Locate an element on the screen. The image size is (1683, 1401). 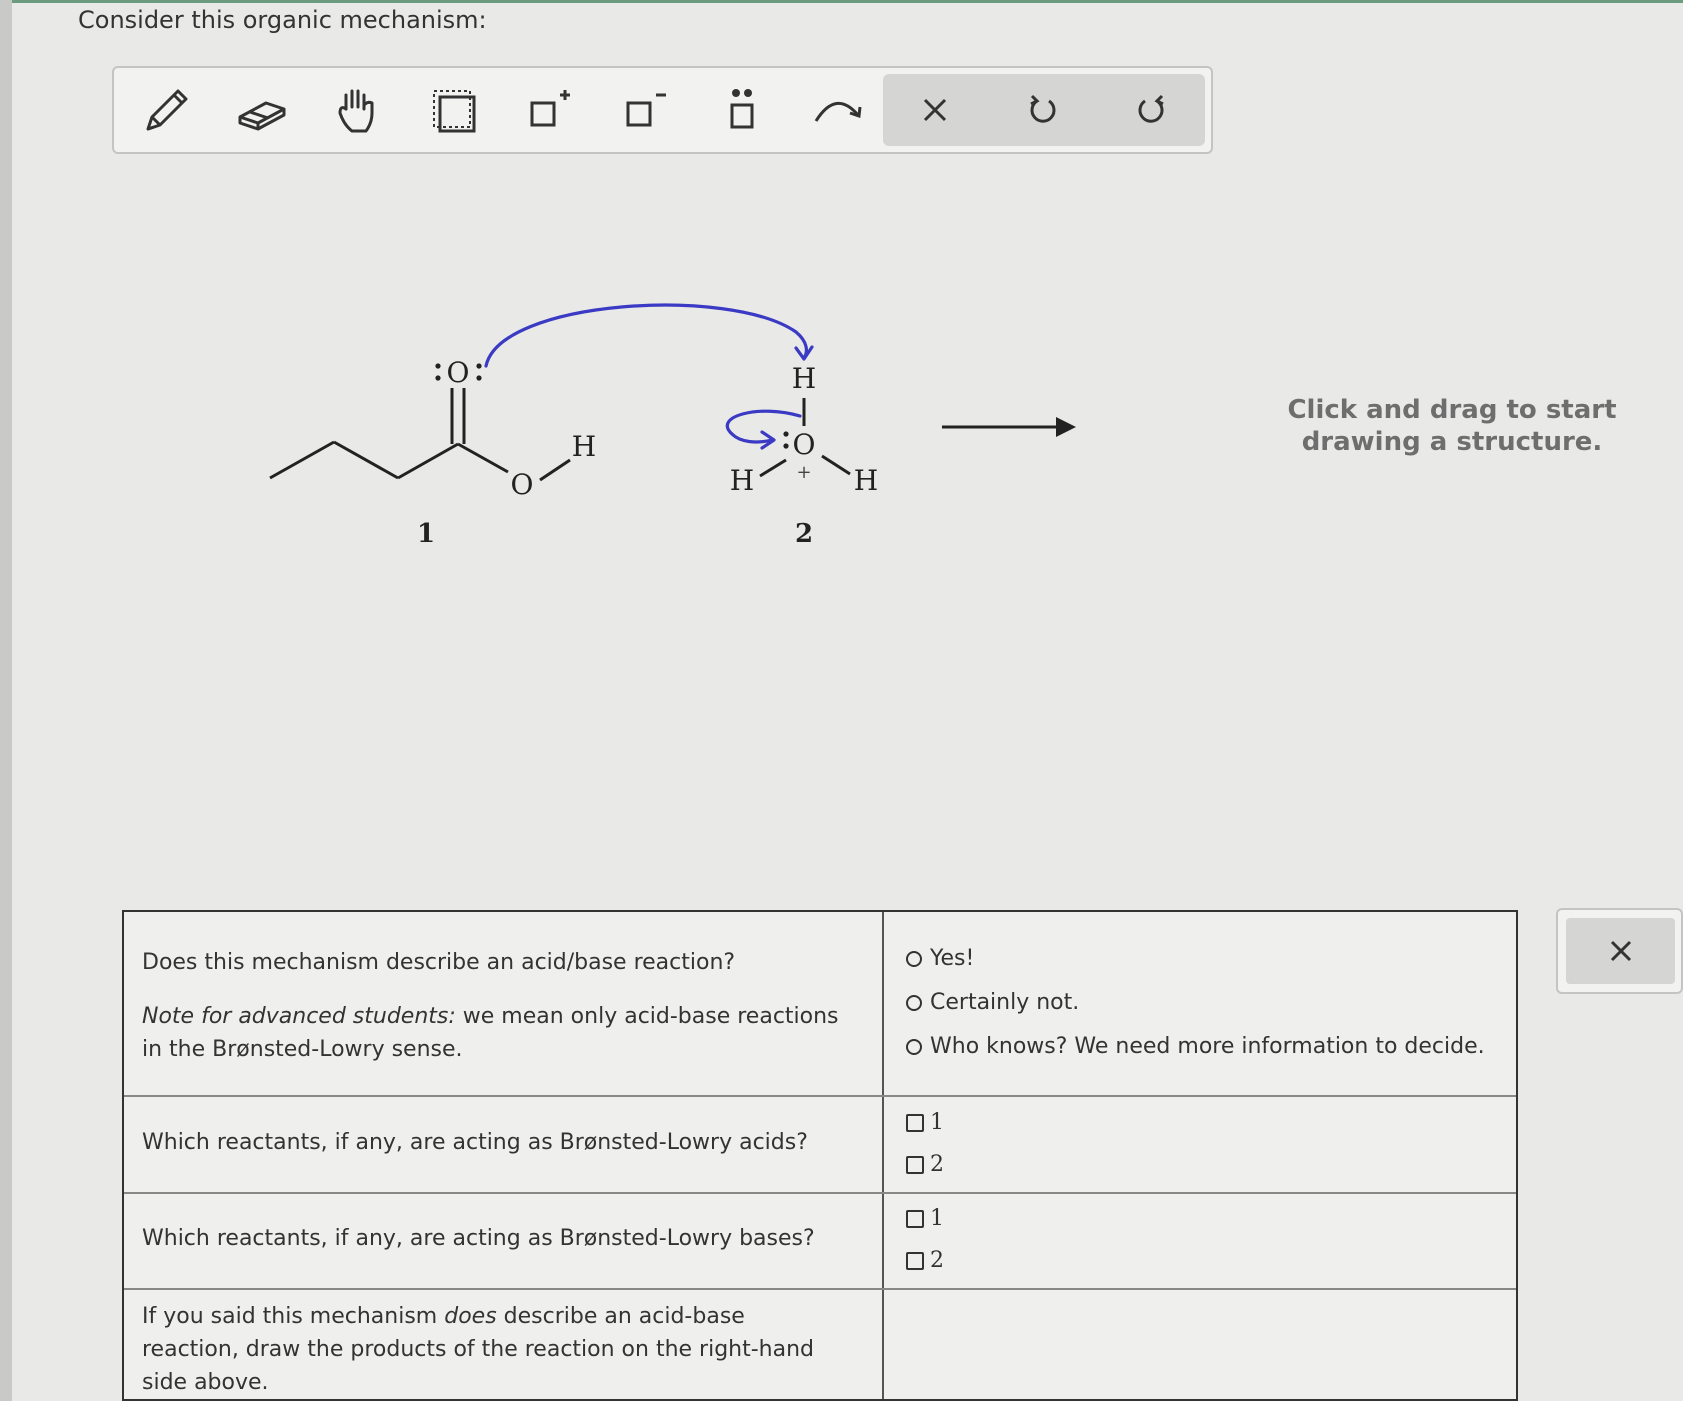
reaction-arrow is located at coordinates (1009, 427).